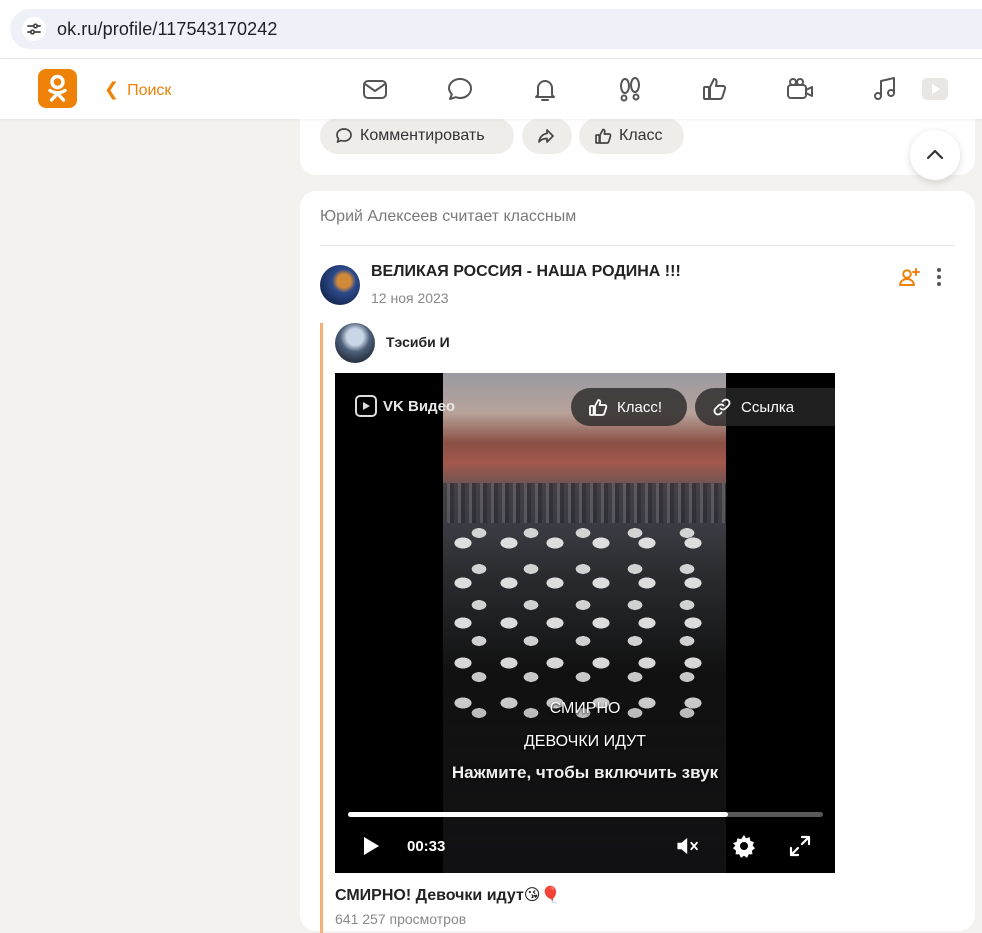 Image resolution: width=982 pixels, height=933 pixels. Describe the element at coordinates (800, 89) in the screenshot. I see `video-camera-icon` at that location.